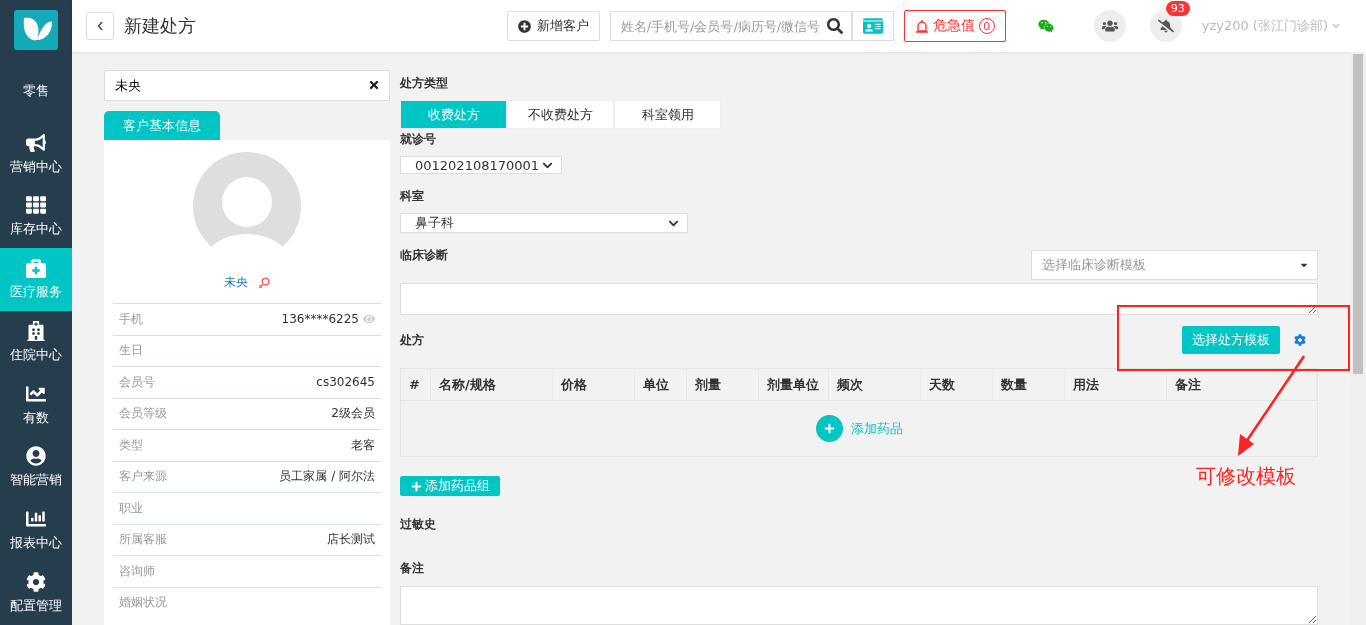 The image size is (1366, 625). I want to click on info-value: 136****6225, so click(320, 319).